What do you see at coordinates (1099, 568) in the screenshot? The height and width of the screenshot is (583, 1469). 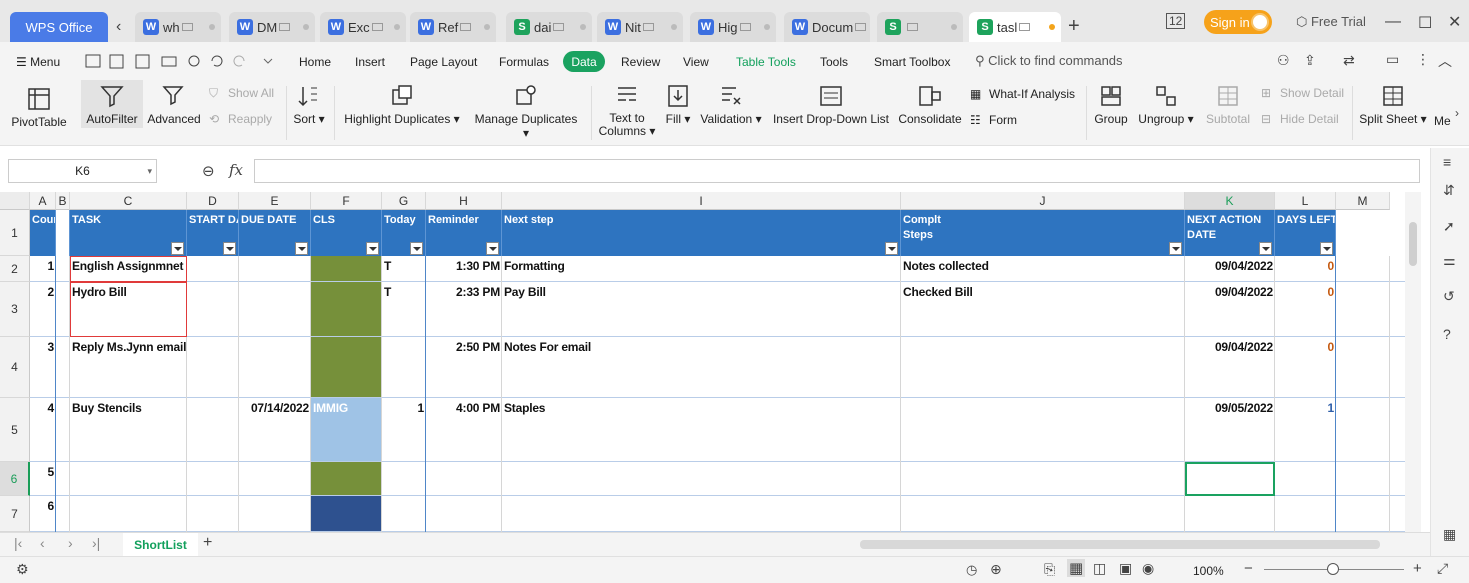 I see `page-layout-view-icon: ◫` at bounding box center [1099, 568].